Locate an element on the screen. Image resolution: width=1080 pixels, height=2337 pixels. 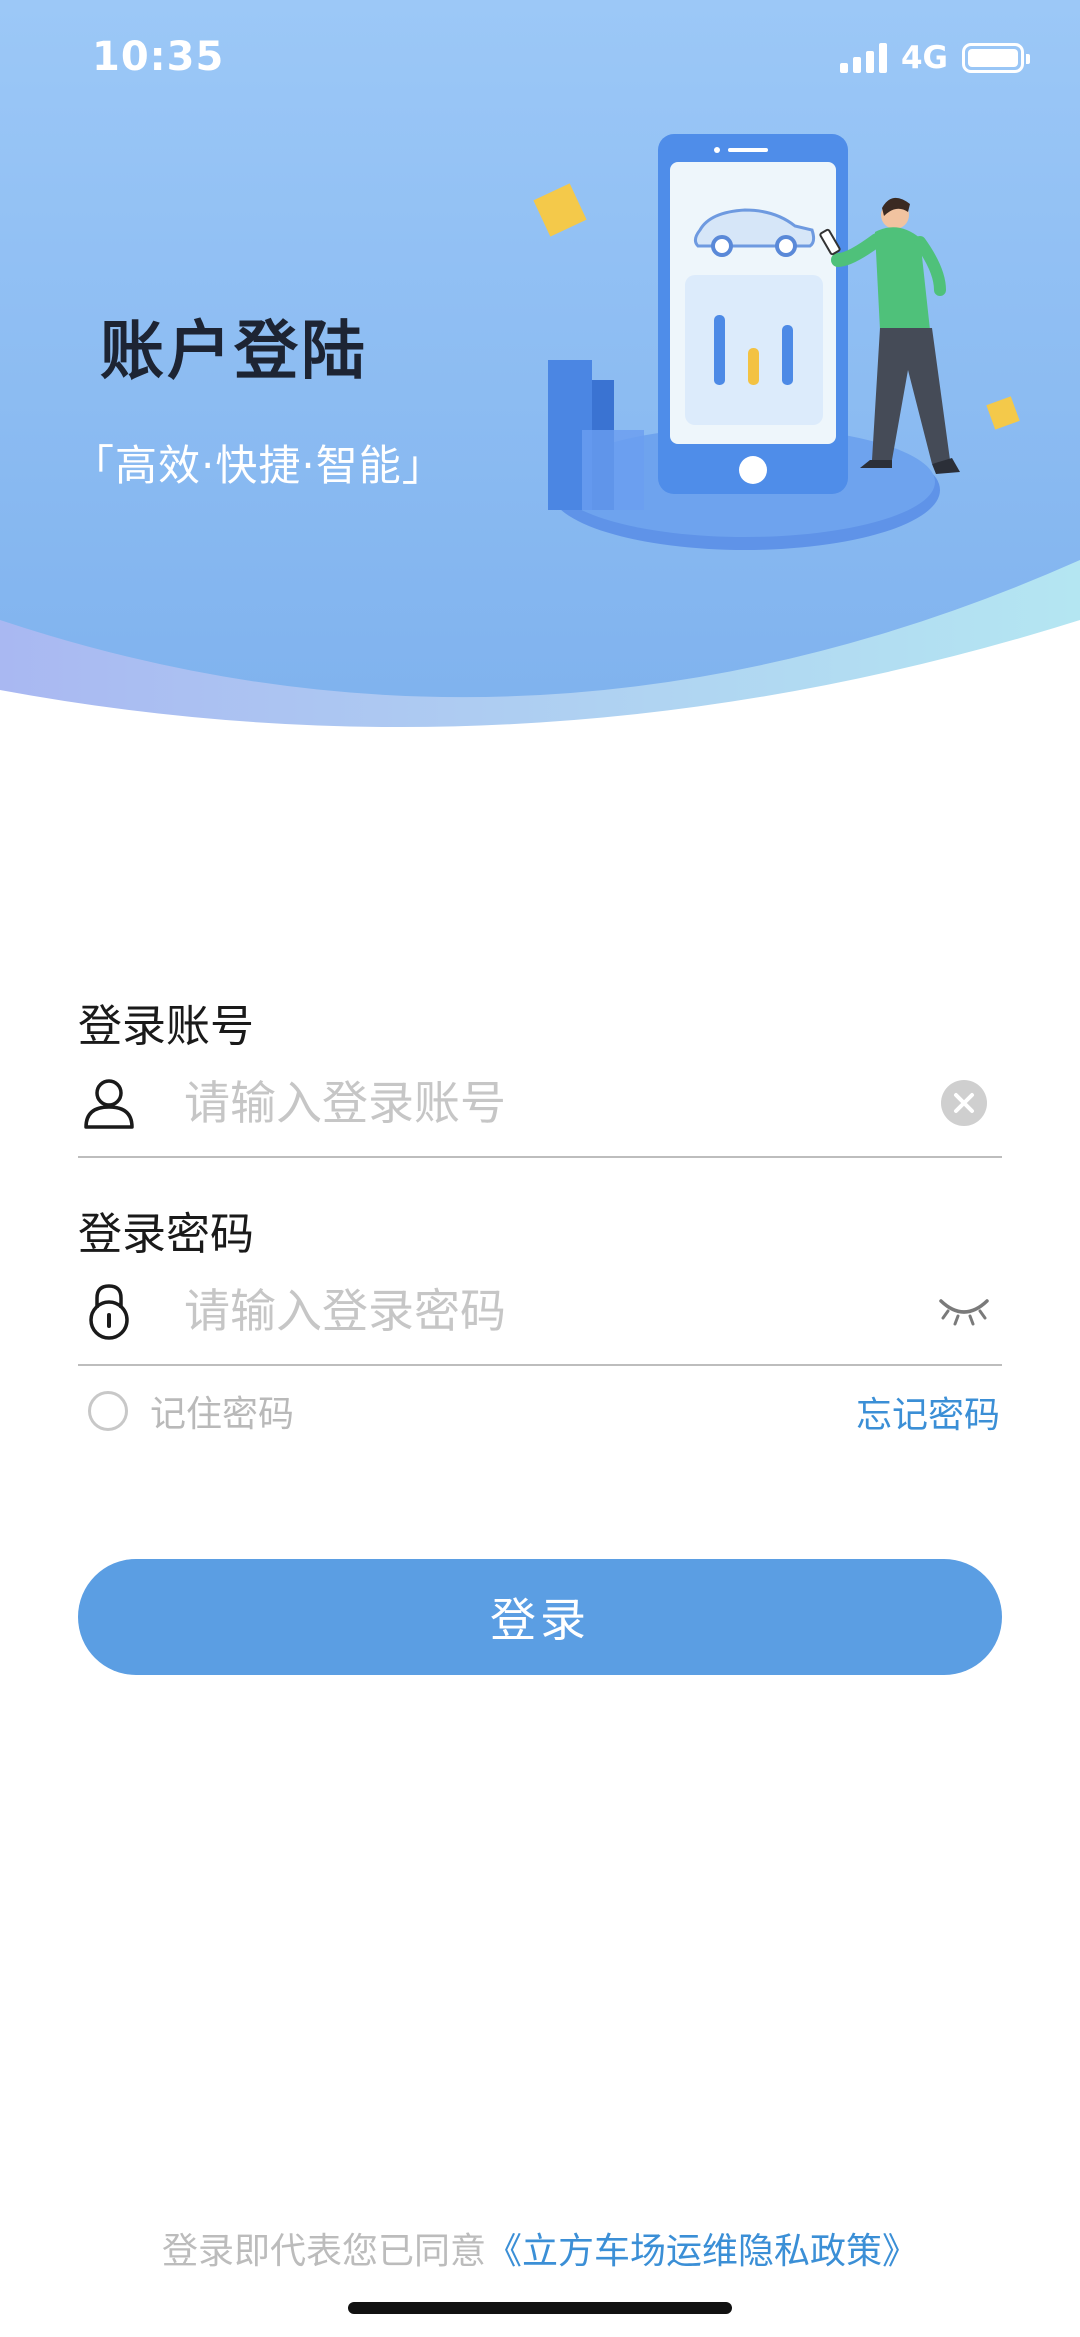
password-input is located at coordinates (560, 1311).